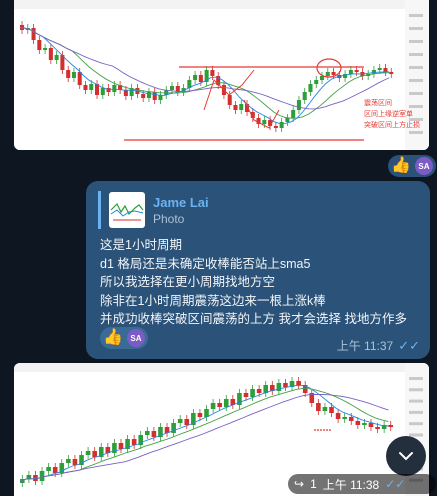  I want to click on forward-count: 1, so click(313, 484).